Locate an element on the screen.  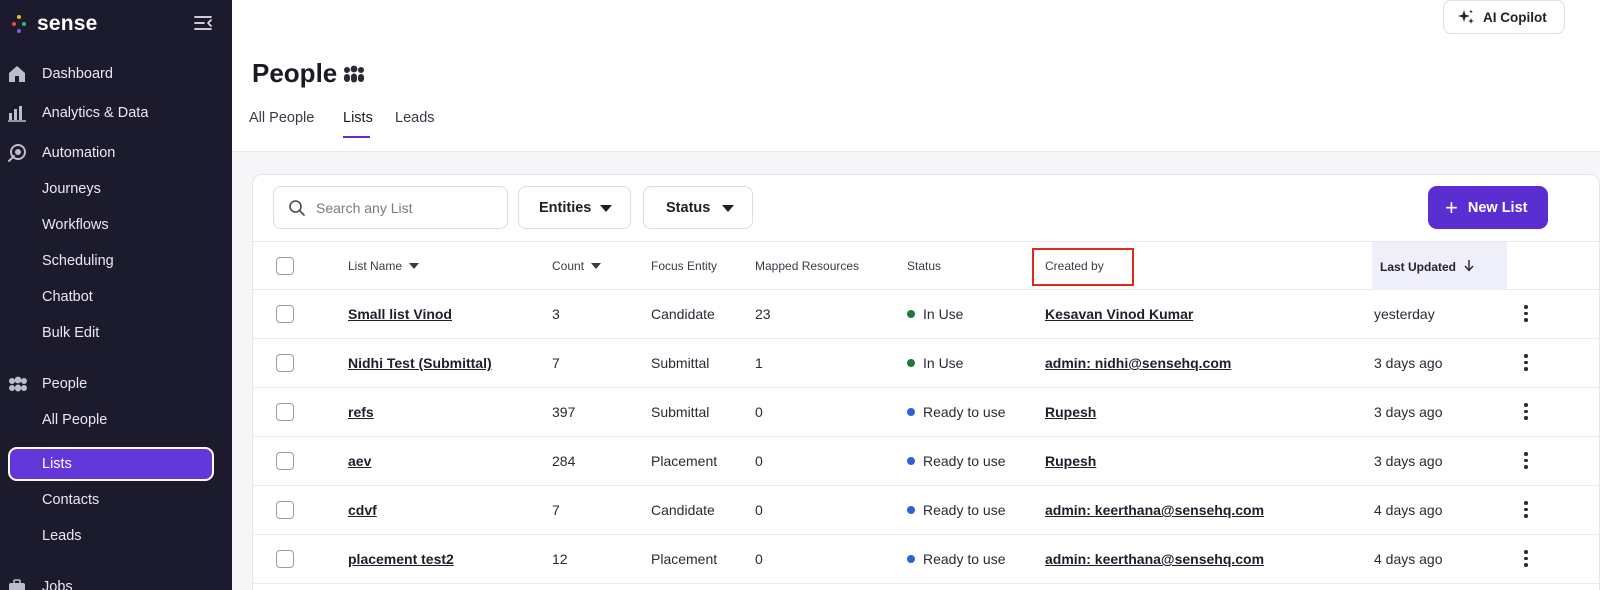
sidebar-item-label: Lists is located at coordinates (57, 464).